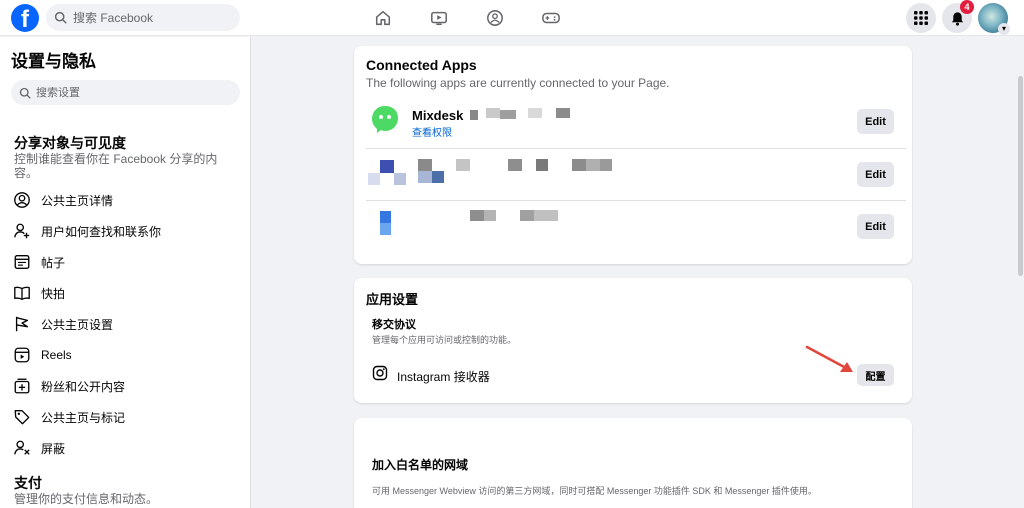 The height and width of the screenshot is (508, 1024). What do you see at coordinates (126, 355) in the screenshot?
I see `sidebar-item-reels: Reels` at bounding box center [126, 355].